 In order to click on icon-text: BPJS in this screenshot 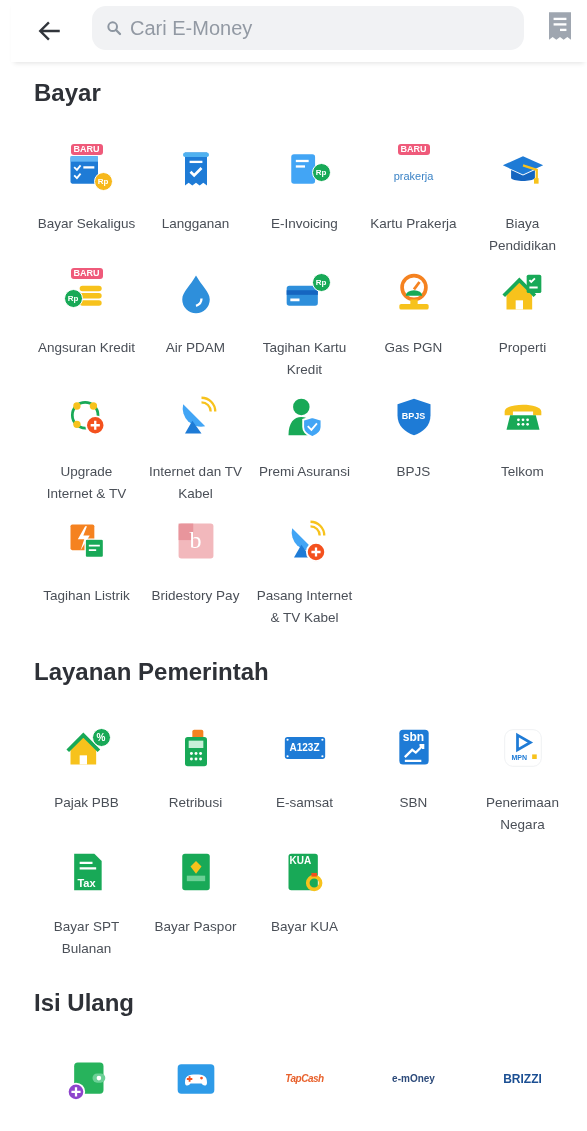, I will do `click(413, 416)`.